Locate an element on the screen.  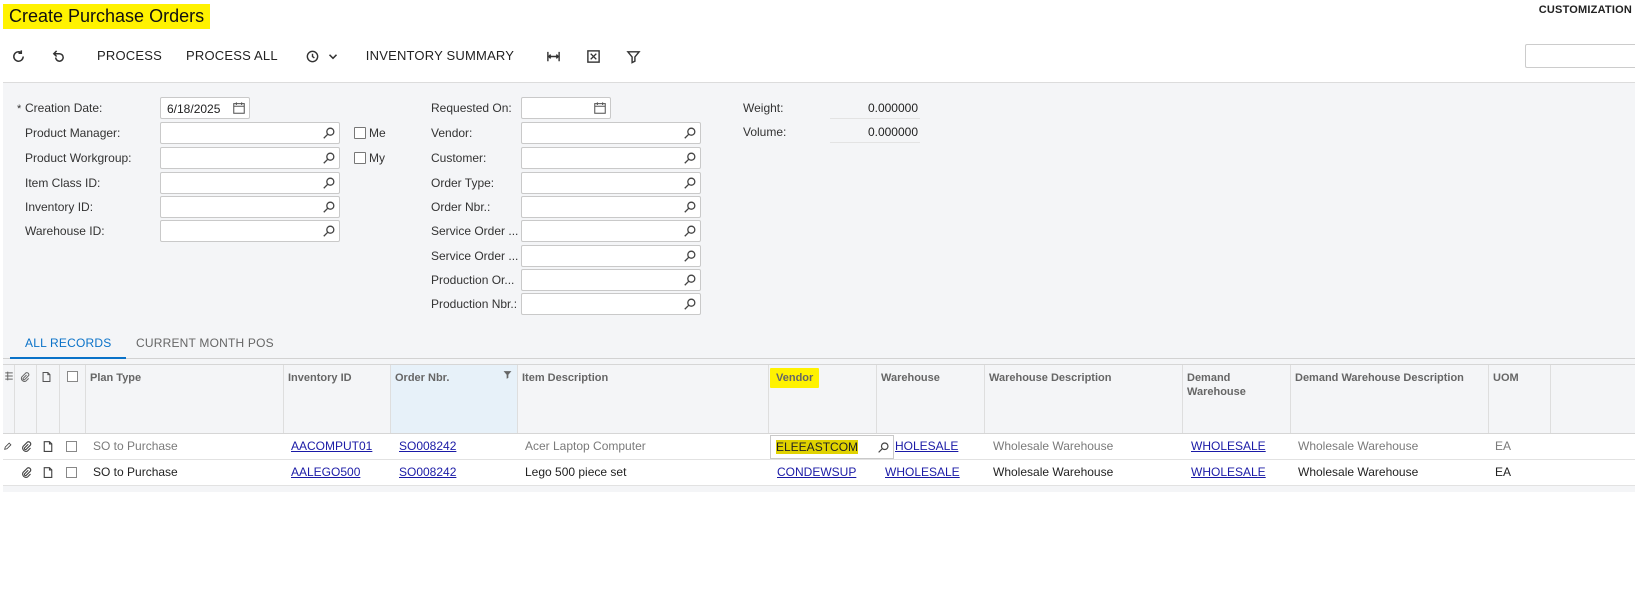
order-nbr-header: Order Nbr. is located at coordinates (454, 399).